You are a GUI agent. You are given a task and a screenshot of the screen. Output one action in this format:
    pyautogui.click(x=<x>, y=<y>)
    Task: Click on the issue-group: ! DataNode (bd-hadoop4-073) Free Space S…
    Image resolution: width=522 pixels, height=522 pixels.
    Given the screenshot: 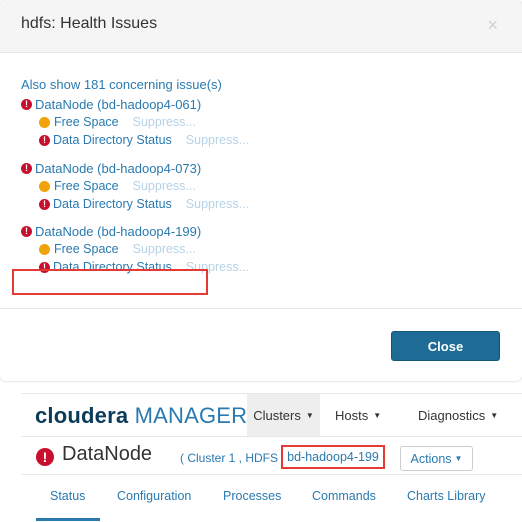 What is the action you would take?
    pyautogui.click(x=261, y=186)
    